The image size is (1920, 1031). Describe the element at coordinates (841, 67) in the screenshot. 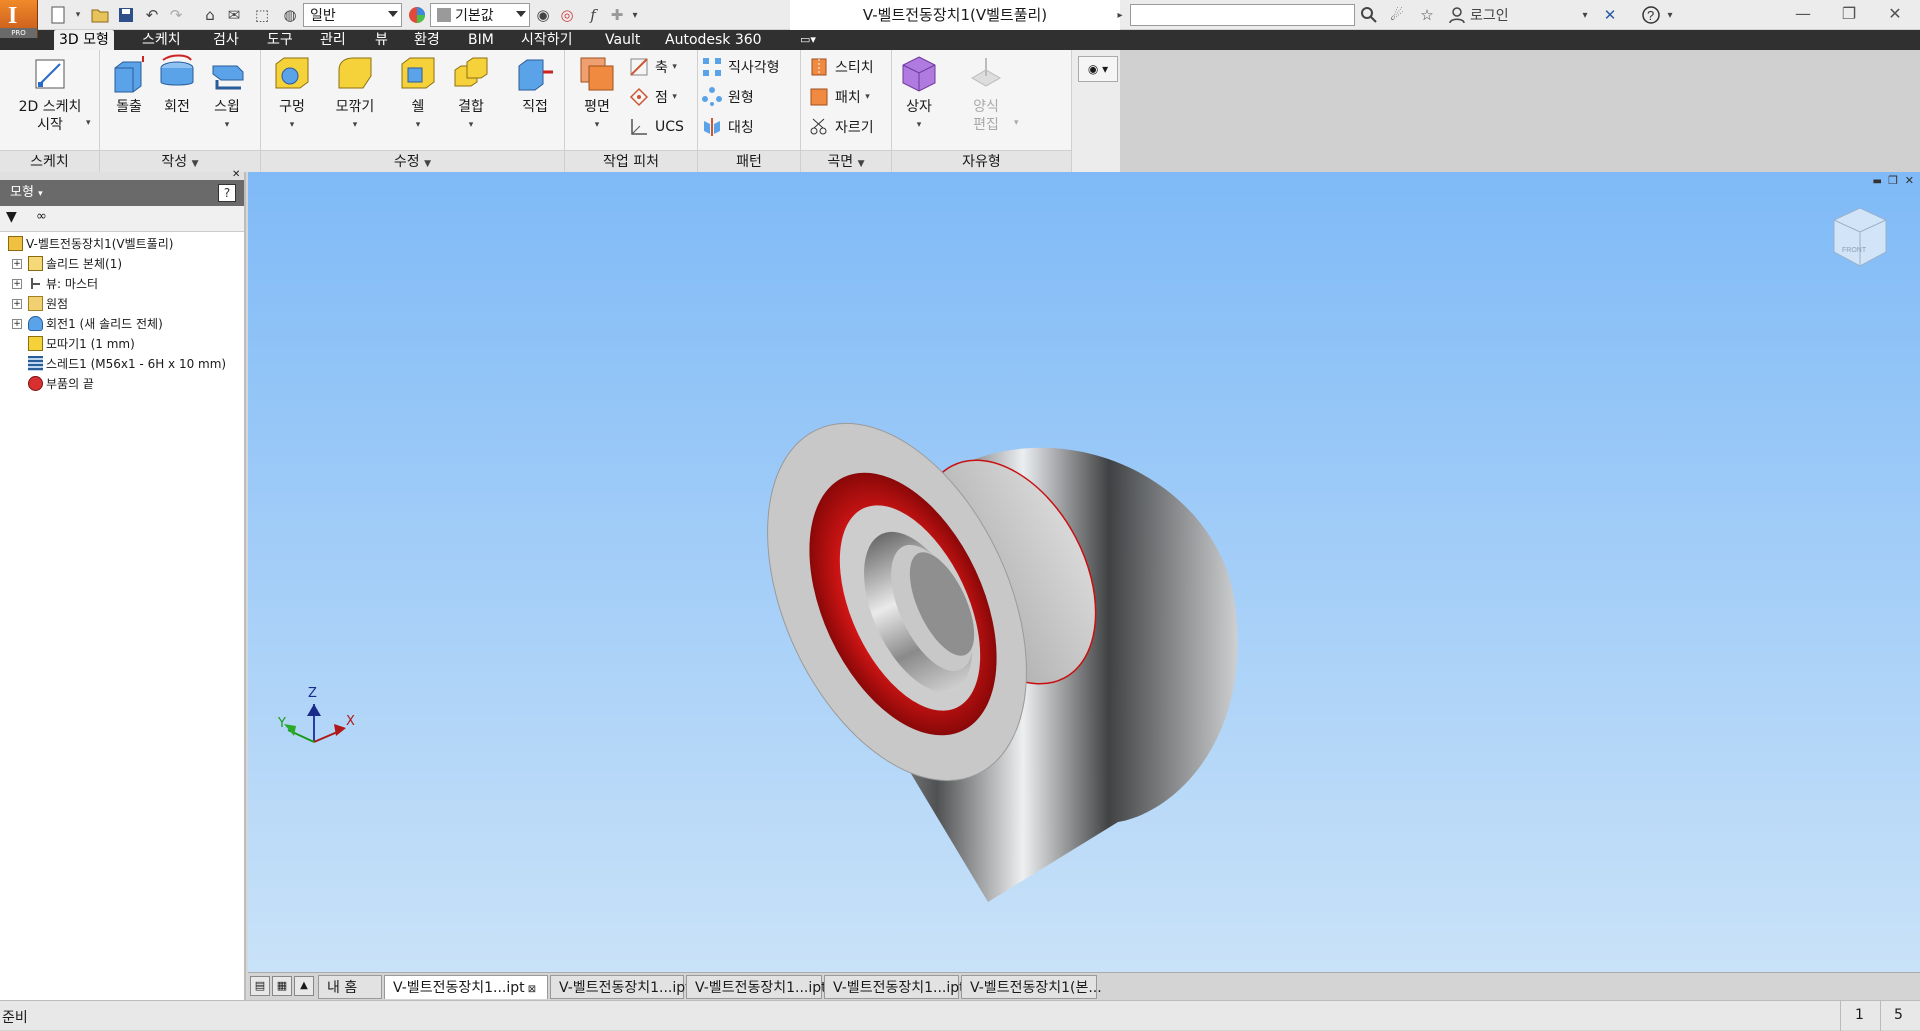

I see `stitch-button: 스티치` at that location.